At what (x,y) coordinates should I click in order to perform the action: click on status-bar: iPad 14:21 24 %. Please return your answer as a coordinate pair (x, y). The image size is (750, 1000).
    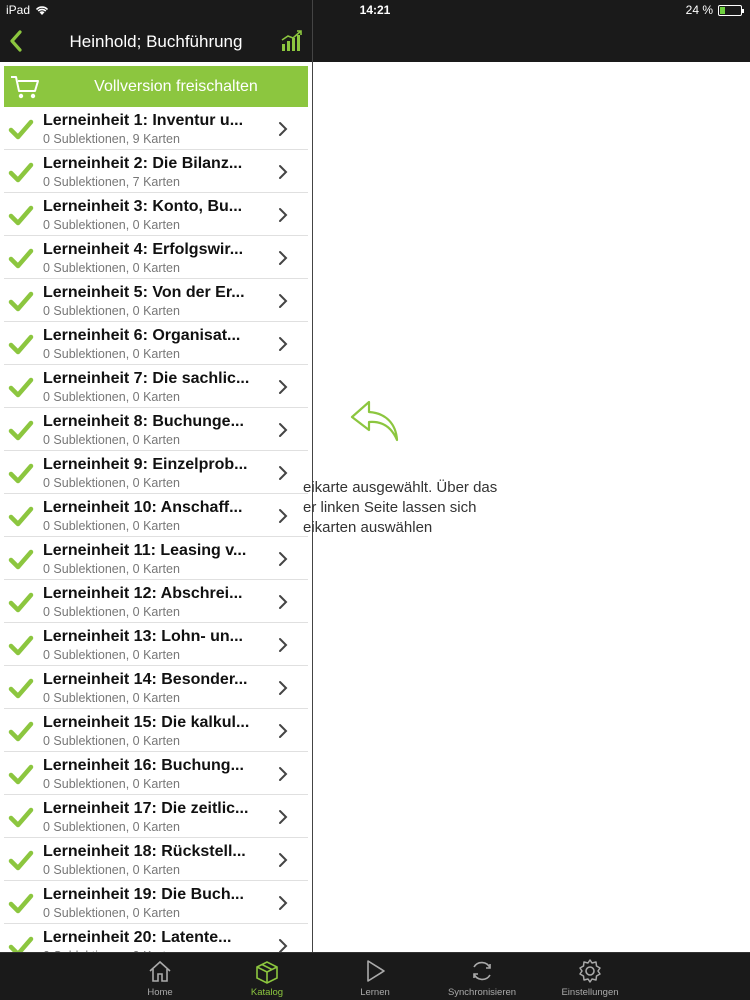
    Looking at the image, I should click on (375, 10).